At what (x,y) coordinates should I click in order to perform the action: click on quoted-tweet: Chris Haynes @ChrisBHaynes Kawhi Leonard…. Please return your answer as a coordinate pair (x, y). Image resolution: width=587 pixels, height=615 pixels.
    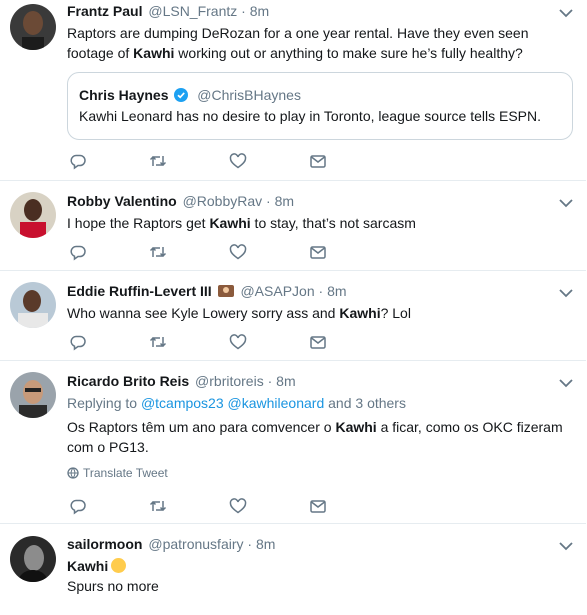
    Looking at the image, I should click on (320, 106).